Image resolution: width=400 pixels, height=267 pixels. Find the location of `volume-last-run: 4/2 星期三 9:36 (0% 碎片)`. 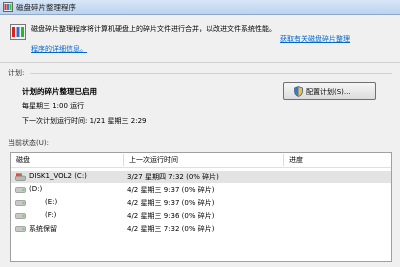

volume-last-run: 4/2 星期三 9:36 (0% 碎片) is located at coordinates (171, 216).